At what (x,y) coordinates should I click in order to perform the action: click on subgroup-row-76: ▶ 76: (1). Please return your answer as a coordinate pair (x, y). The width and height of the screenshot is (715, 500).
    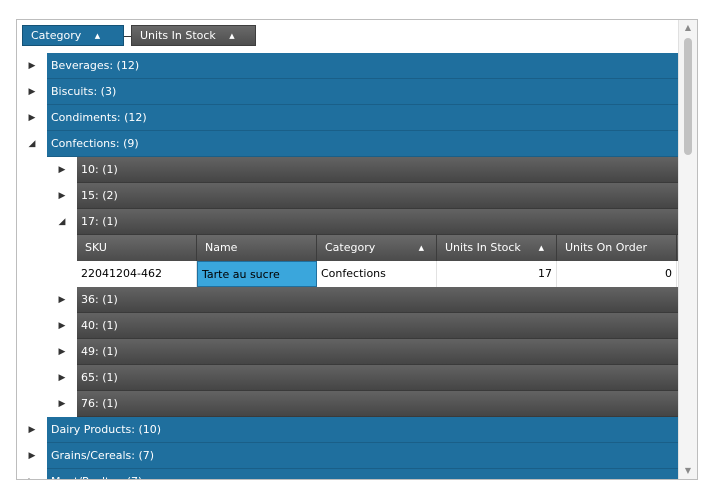
    Looking at the image, I should click on (348, 404).